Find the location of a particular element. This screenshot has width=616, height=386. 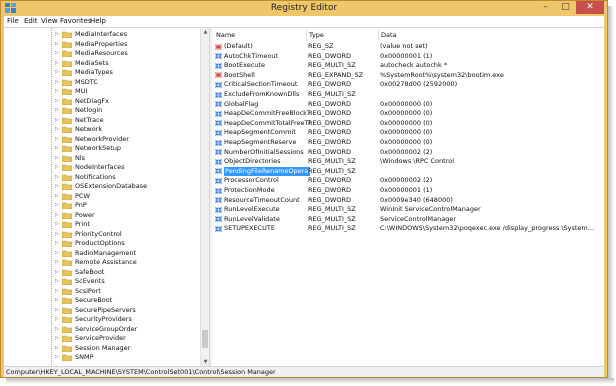

tree-item: ▷ Session Manager is located at coordinates (102, 348).